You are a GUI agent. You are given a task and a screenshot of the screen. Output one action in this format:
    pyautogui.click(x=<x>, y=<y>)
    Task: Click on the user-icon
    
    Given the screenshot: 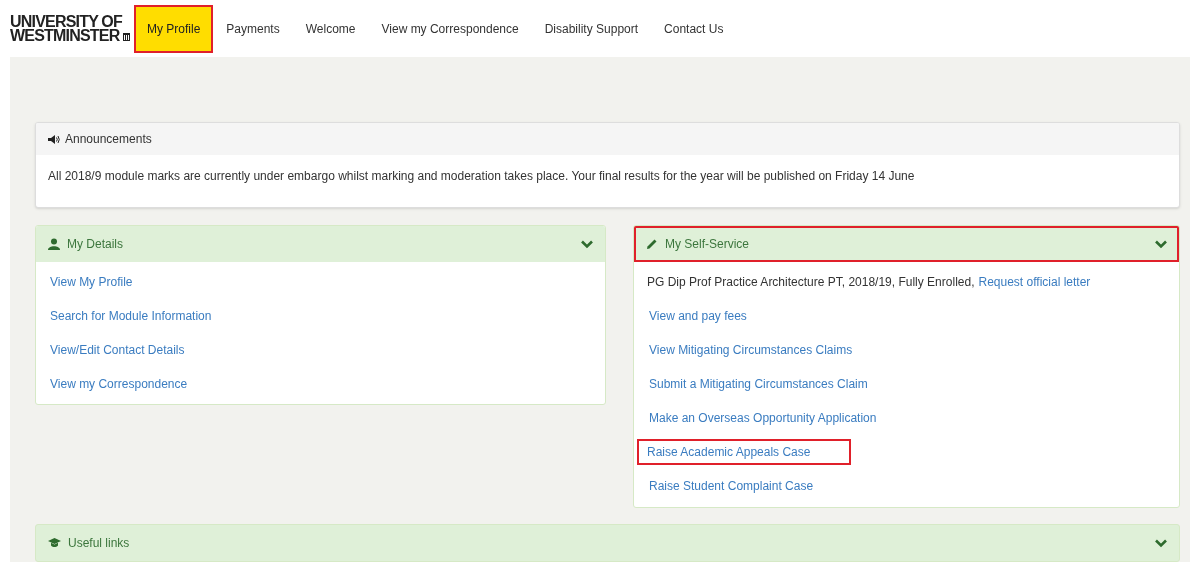 What is the action you would take?
    pyautogui.click(x=54, y=244)
    